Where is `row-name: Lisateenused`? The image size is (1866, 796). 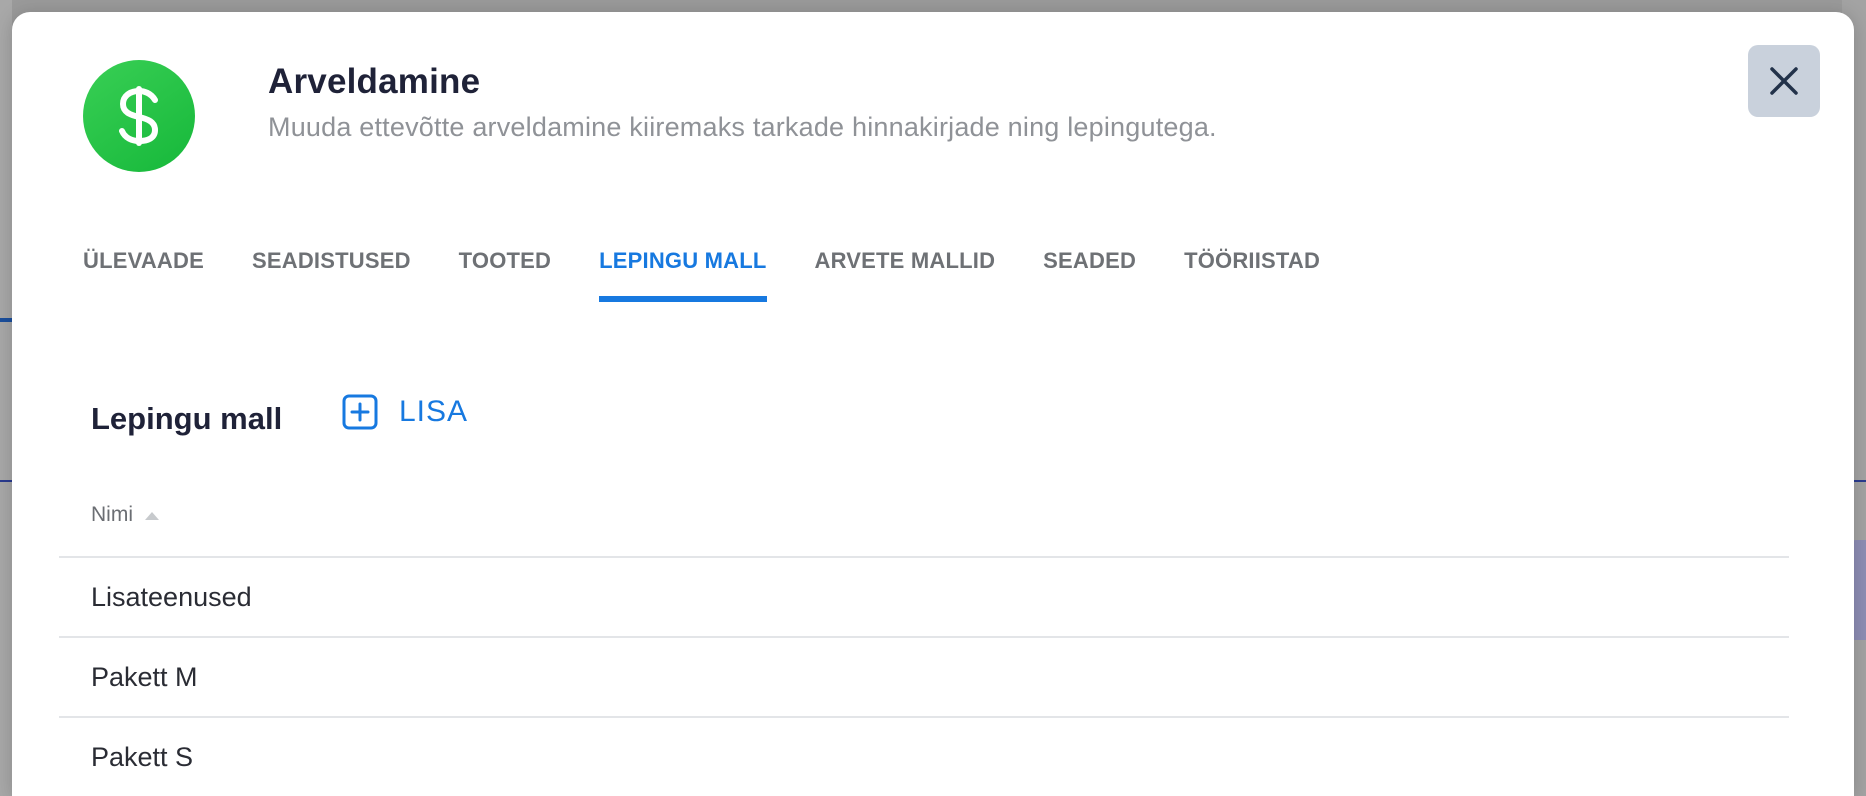
row-name: Lisateenused is located at coordinates (171, 596).